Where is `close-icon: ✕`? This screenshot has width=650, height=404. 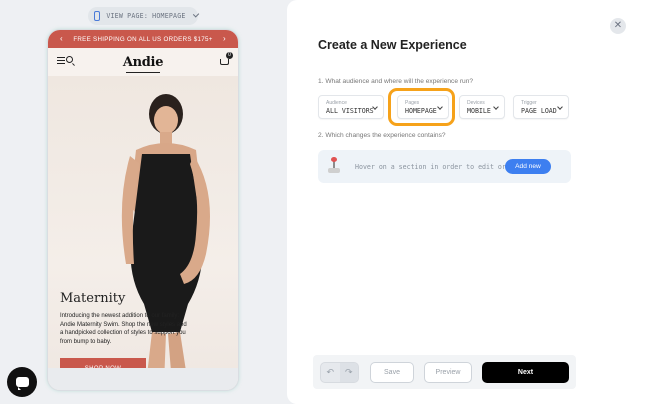
close-icon: ✕ is located at coordinates (618, 26).